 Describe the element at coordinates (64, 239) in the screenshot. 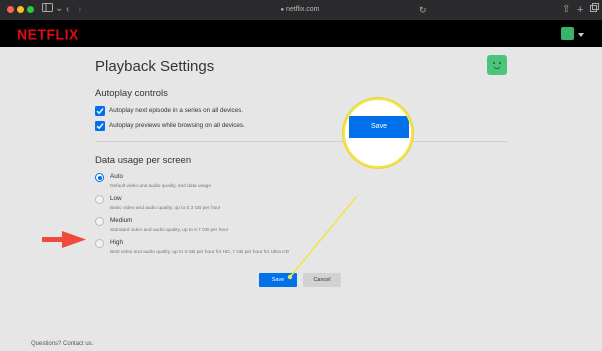

I see `red-arrow-icon` at that location.